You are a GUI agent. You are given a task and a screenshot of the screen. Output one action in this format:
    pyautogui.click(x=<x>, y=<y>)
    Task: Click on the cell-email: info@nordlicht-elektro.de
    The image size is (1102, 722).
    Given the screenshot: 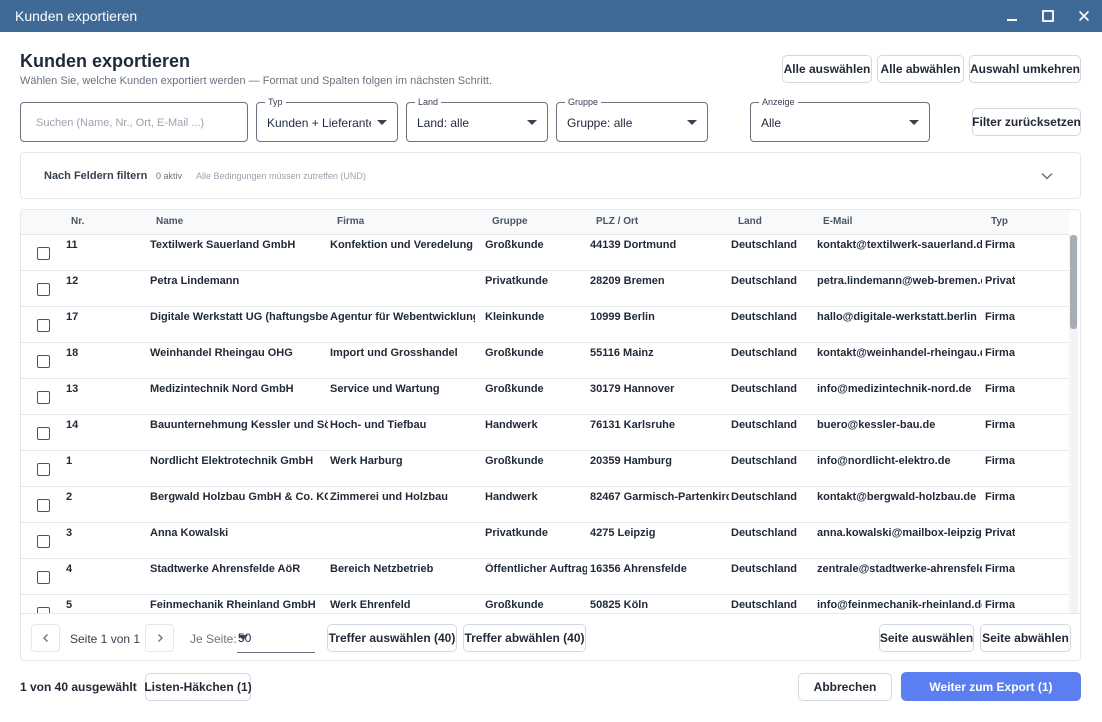 What is the action you would take?
    pyautogui.click(x=884, y=461)
    